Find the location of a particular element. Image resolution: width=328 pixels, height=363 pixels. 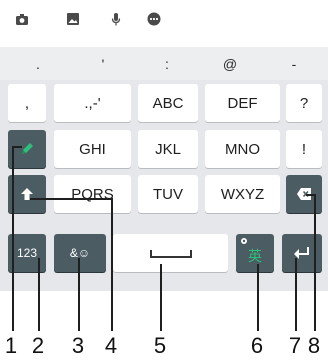

more-icon is located at coordinates (154, 19).